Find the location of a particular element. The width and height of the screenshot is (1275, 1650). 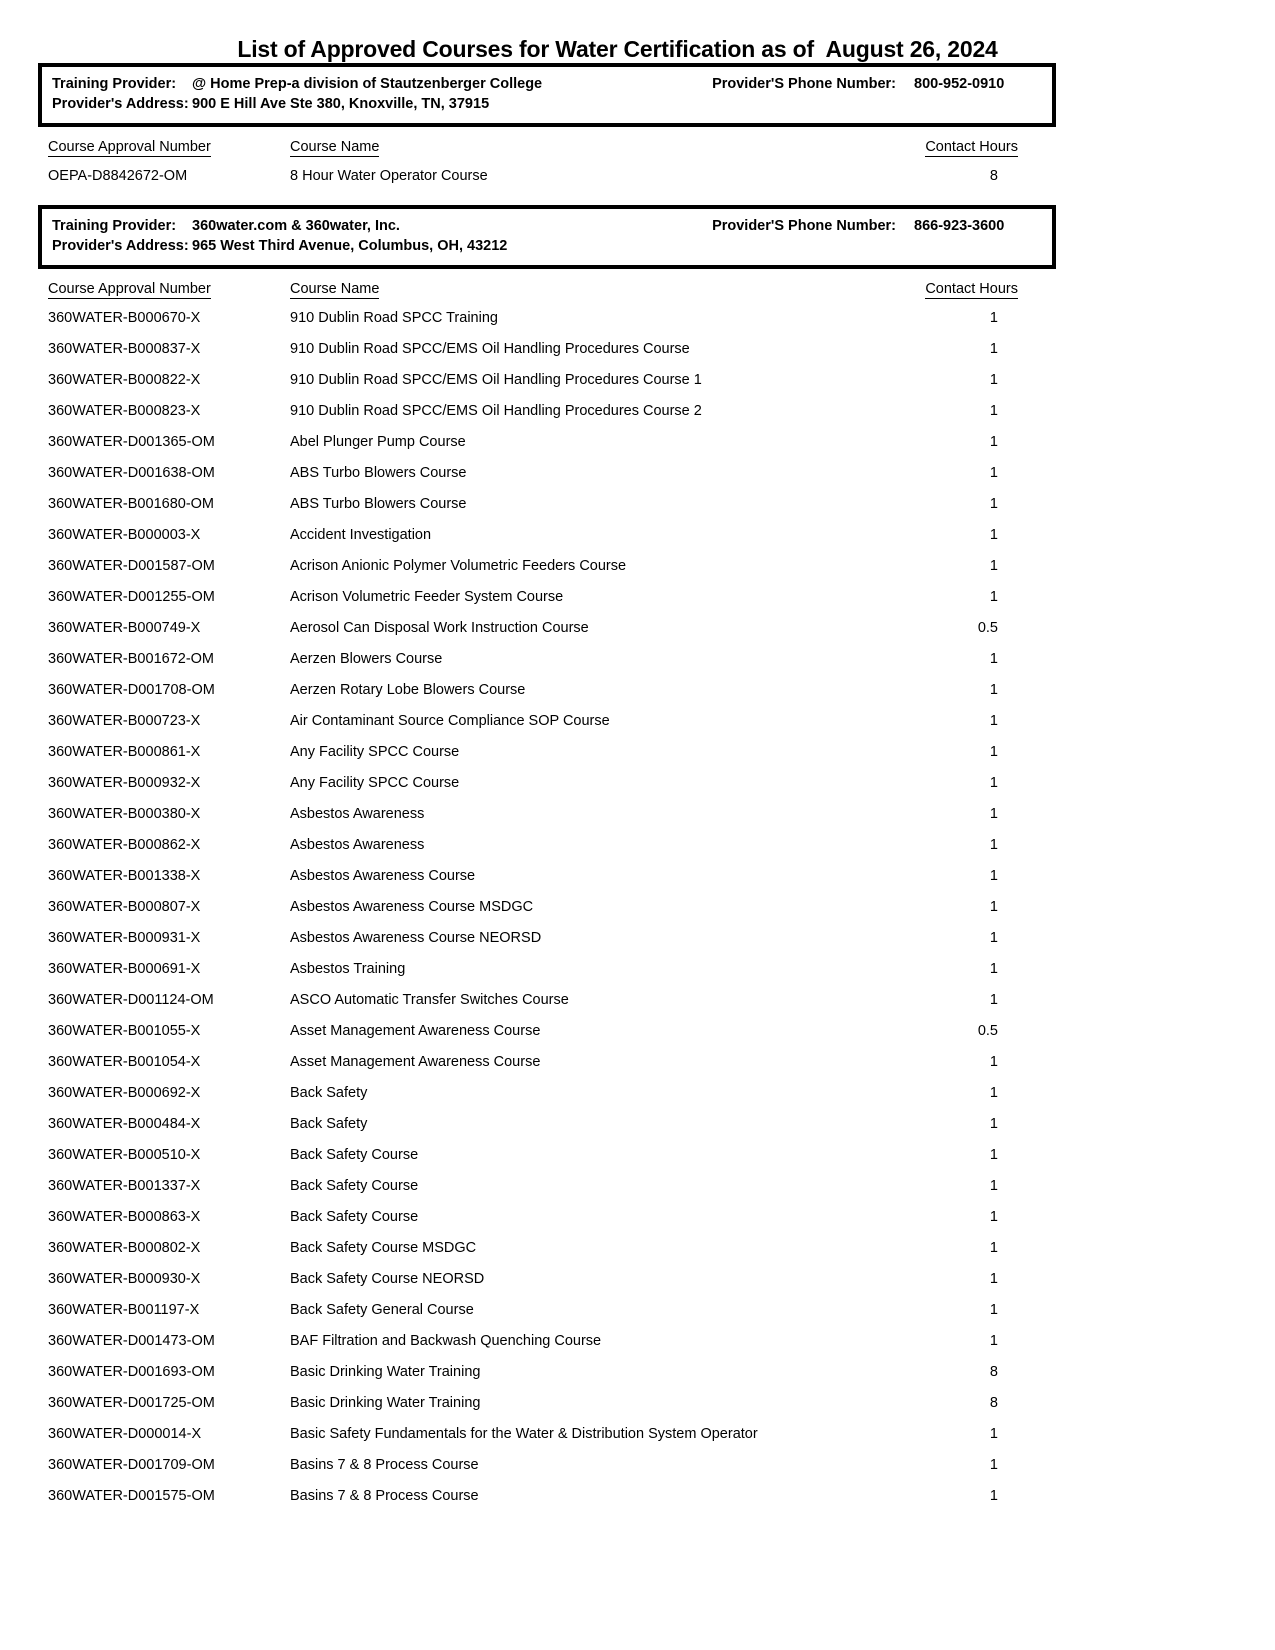

table-row: 360WATER-B001337-X Back Safety Course 1 is located at coordinates (547, 1185).